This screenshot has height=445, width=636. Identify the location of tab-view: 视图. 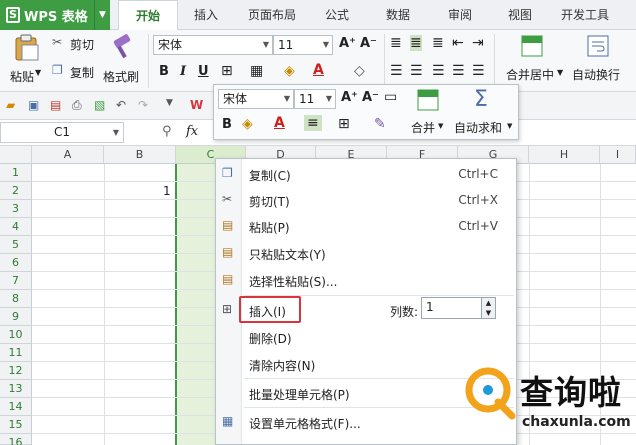
(520, 15).